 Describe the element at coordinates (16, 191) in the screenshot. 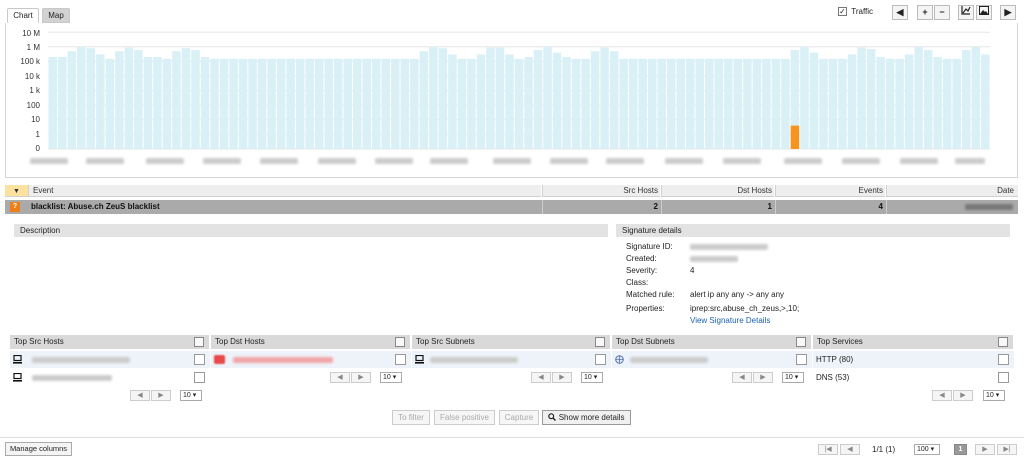

I see `column-sort-toggle: ▼` at that location.